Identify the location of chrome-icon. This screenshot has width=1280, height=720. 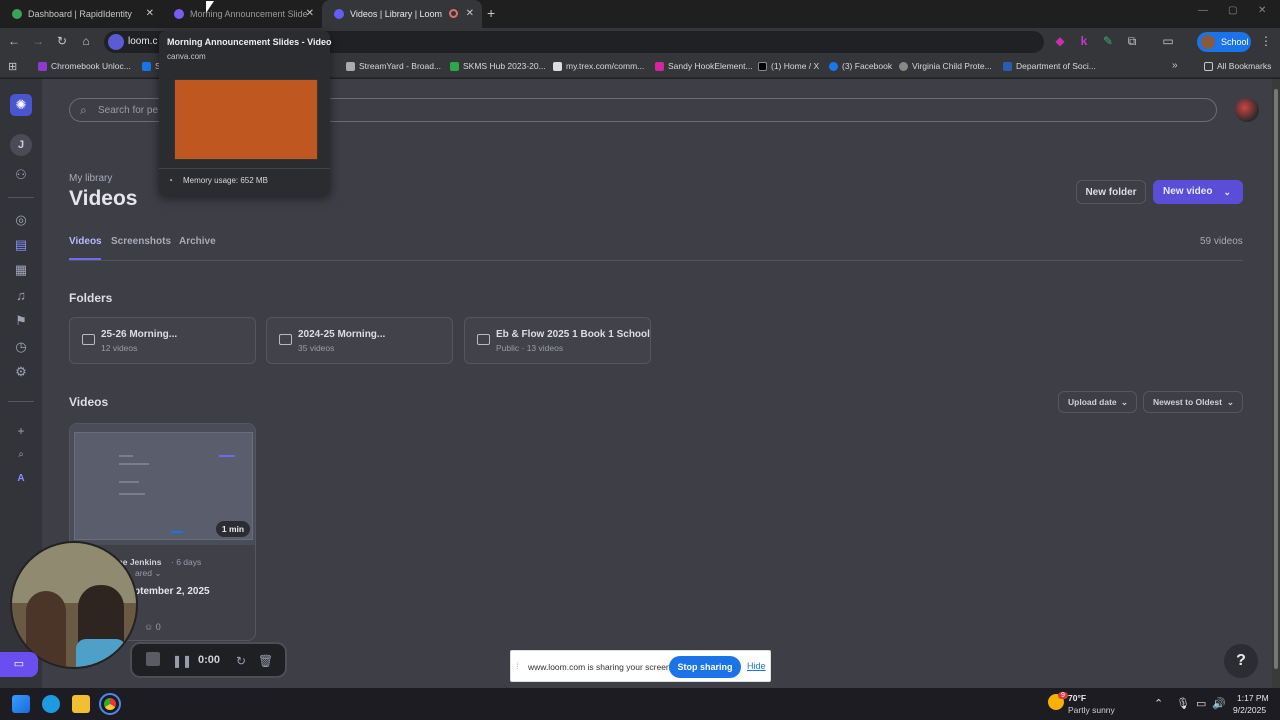
(110, 704).